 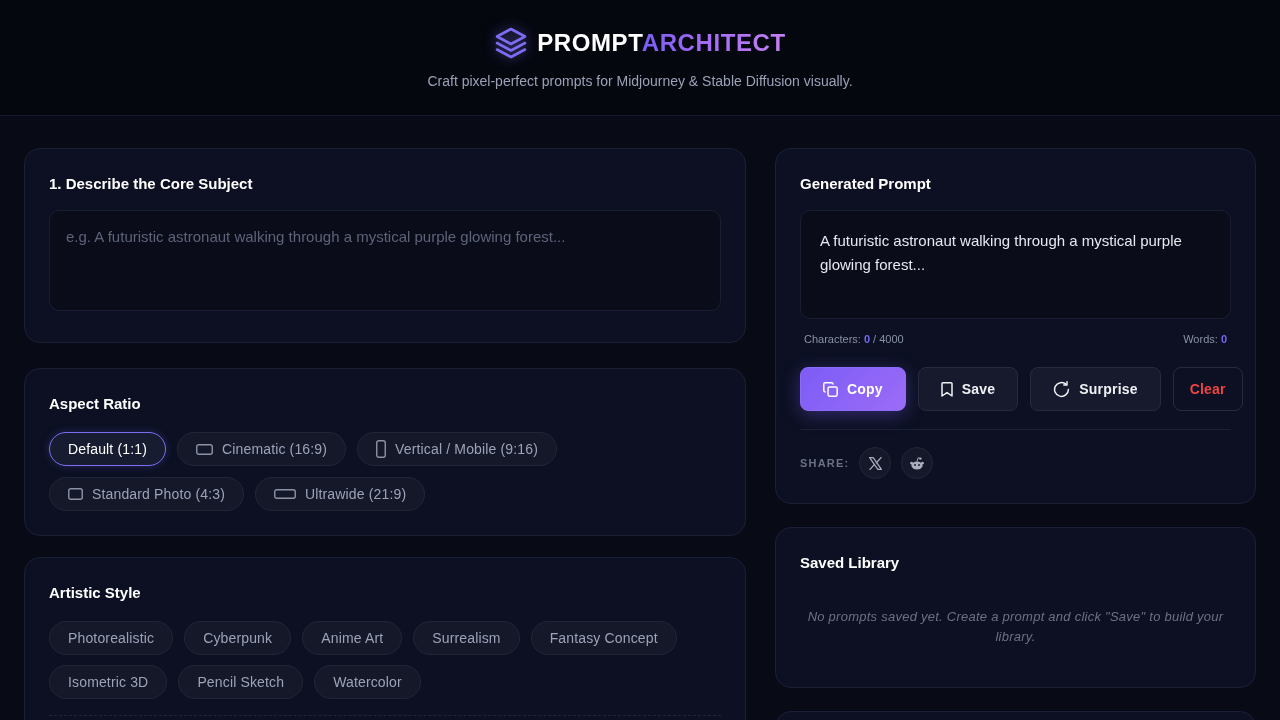 What do you see at coordinates (238, 638) in the screenshot?
I see `style-chip: Cyberpunk` at bounding box center [238, 638].